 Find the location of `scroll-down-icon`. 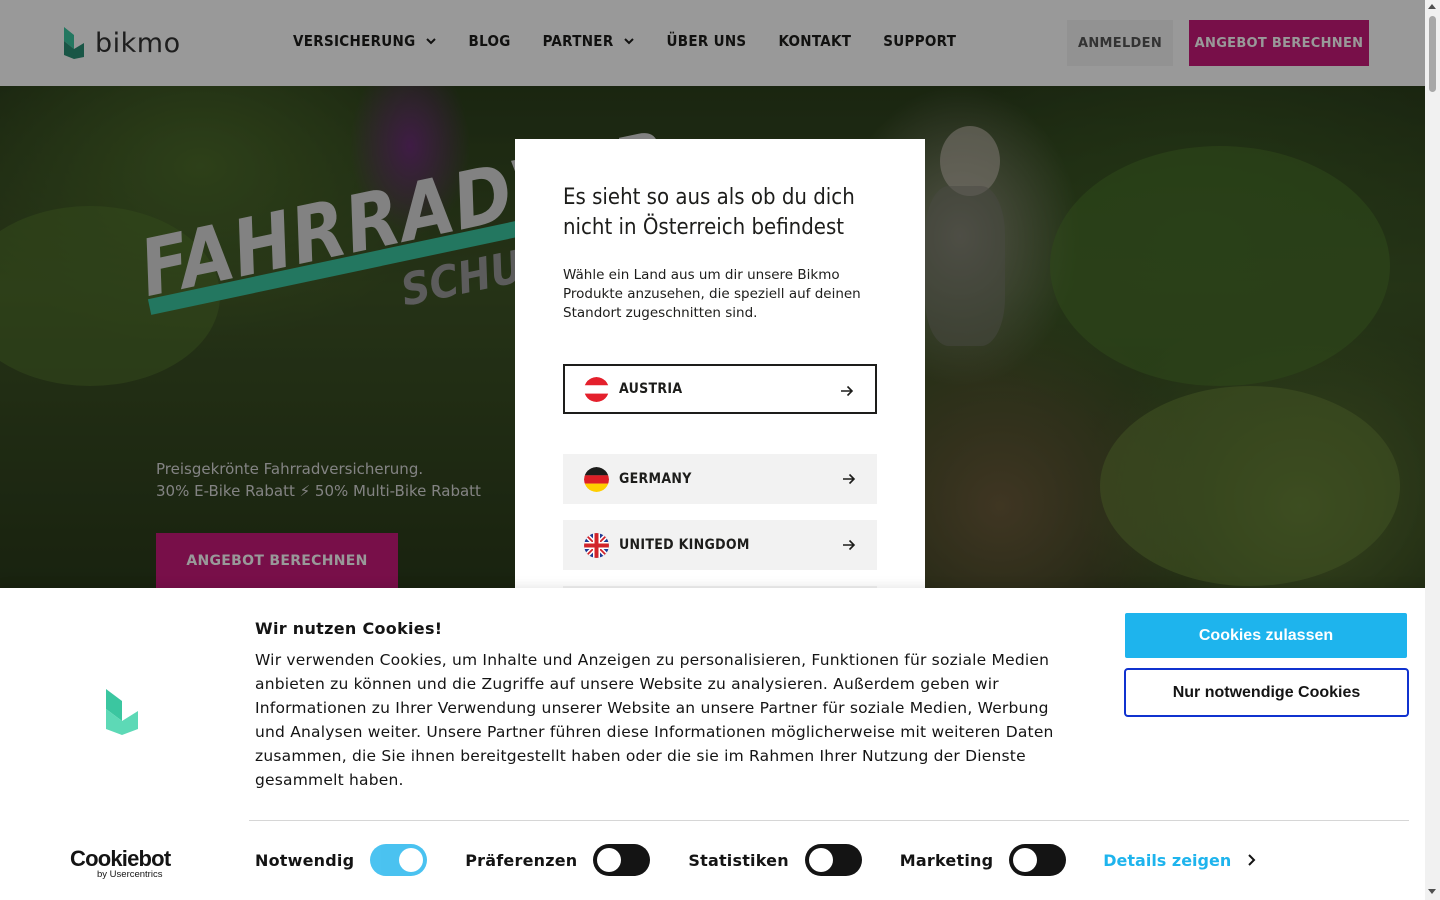

scroll-down-icon is located at coordinates (1432, 891).